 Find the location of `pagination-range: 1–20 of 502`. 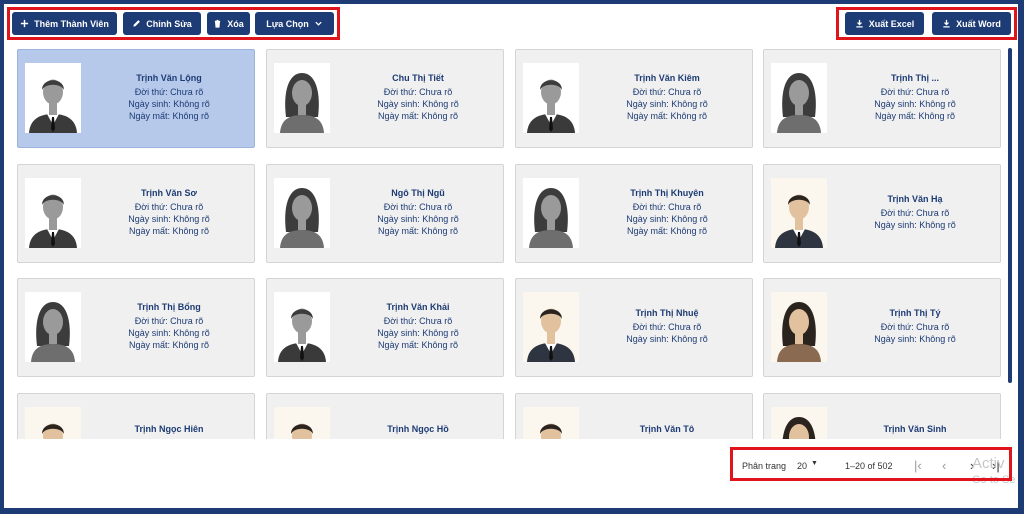

pagination-range: 1–20 of 502 is located at coordinates (869, 466).